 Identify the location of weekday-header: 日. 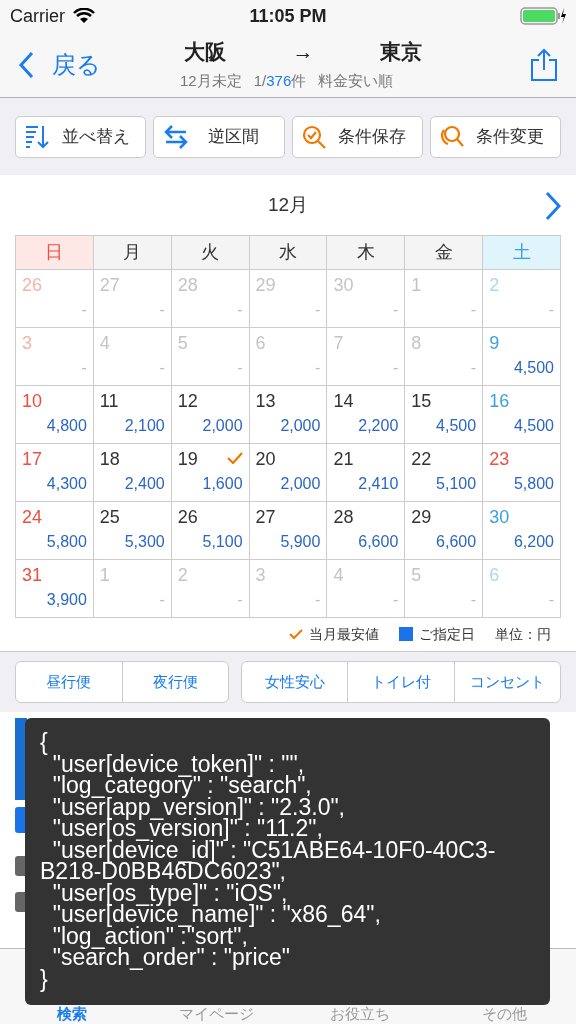
(55, 252).